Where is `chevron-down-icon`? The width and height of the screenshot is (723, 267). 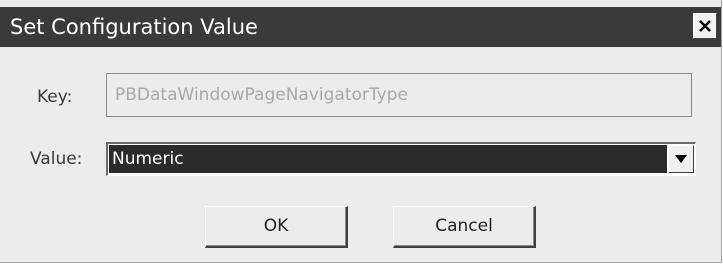
chevron-down-icon is located at coordinates (681, 159).